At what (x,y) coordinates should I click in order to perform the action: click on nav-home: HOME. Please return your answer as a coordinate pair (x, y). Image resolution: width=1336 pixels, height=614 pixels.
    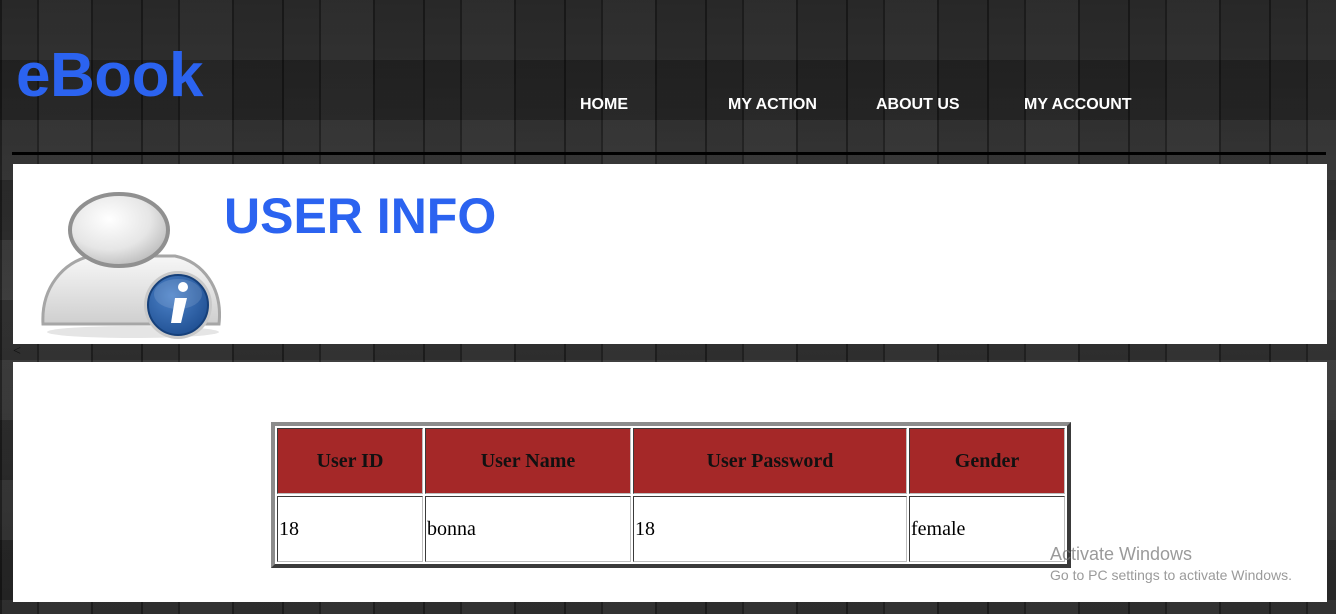
    Looking at the image, I should click on (604, 105).